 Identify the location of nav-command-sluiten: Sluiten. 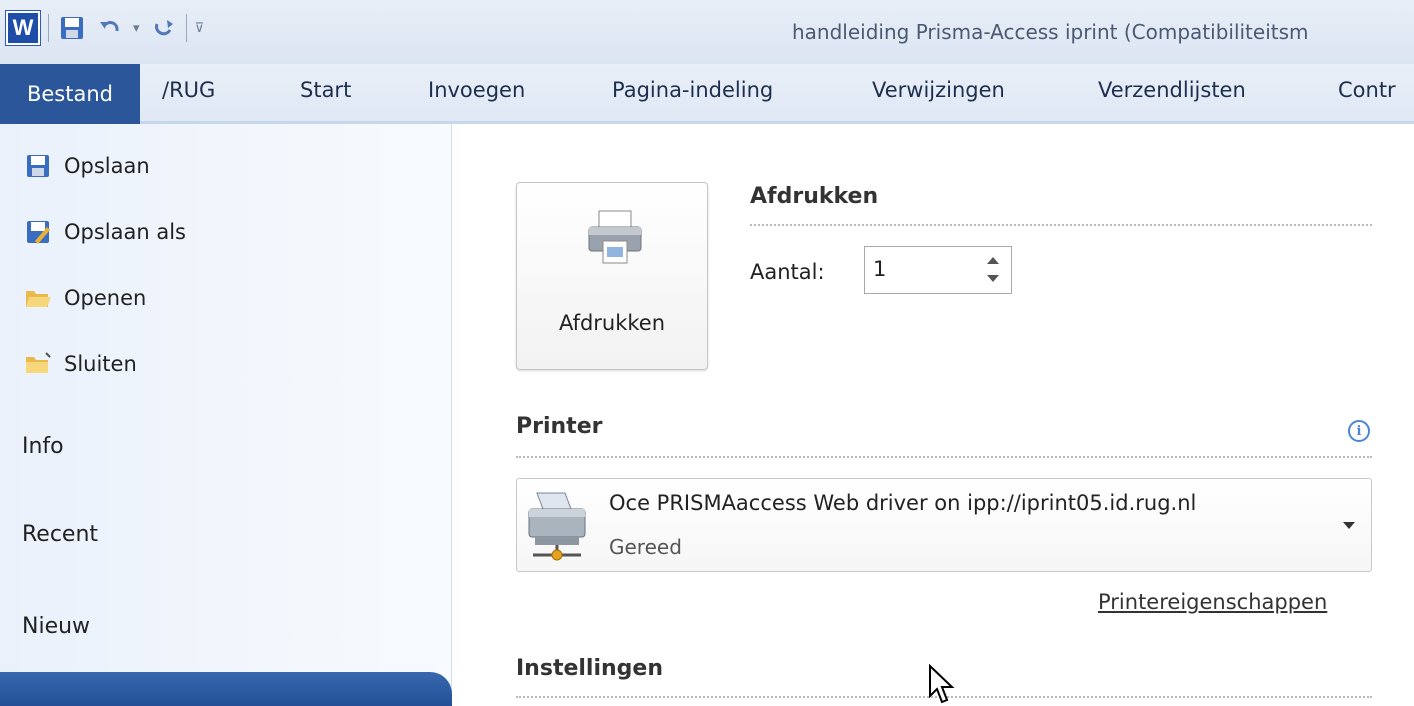
(80, 364).